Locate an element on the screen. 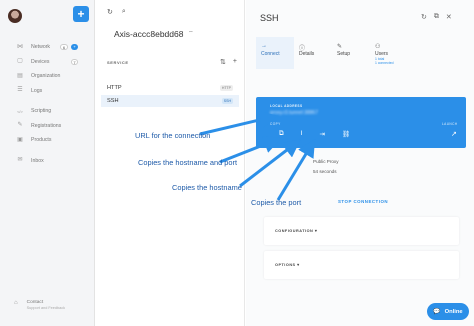 The width and height of the screenshot is (474, 326). close-icon: ✕ is located at coordinates (449, 17).